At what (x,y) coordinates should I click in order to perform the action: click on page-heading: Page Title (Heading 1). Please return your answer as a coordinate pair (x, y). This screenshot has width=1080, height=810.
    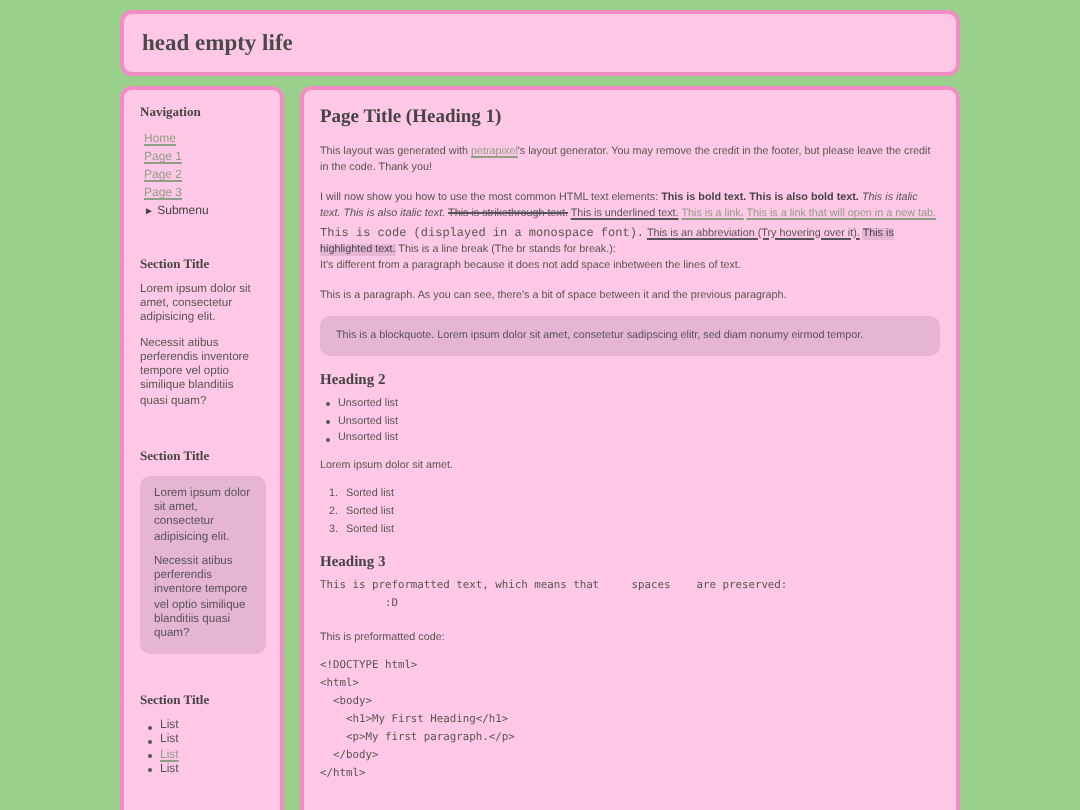
    Looking at the image, I should click on (412, 118).